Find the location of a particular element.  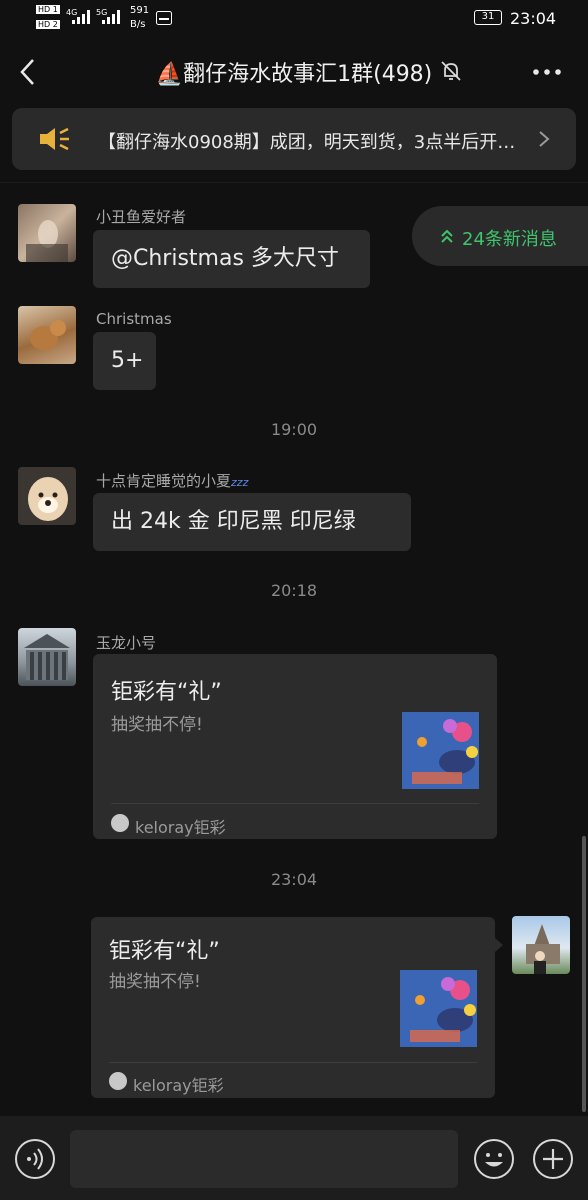

chat-header: ⛵翻仔海水故事汇1群(498) is located at coordinates (294, 72).